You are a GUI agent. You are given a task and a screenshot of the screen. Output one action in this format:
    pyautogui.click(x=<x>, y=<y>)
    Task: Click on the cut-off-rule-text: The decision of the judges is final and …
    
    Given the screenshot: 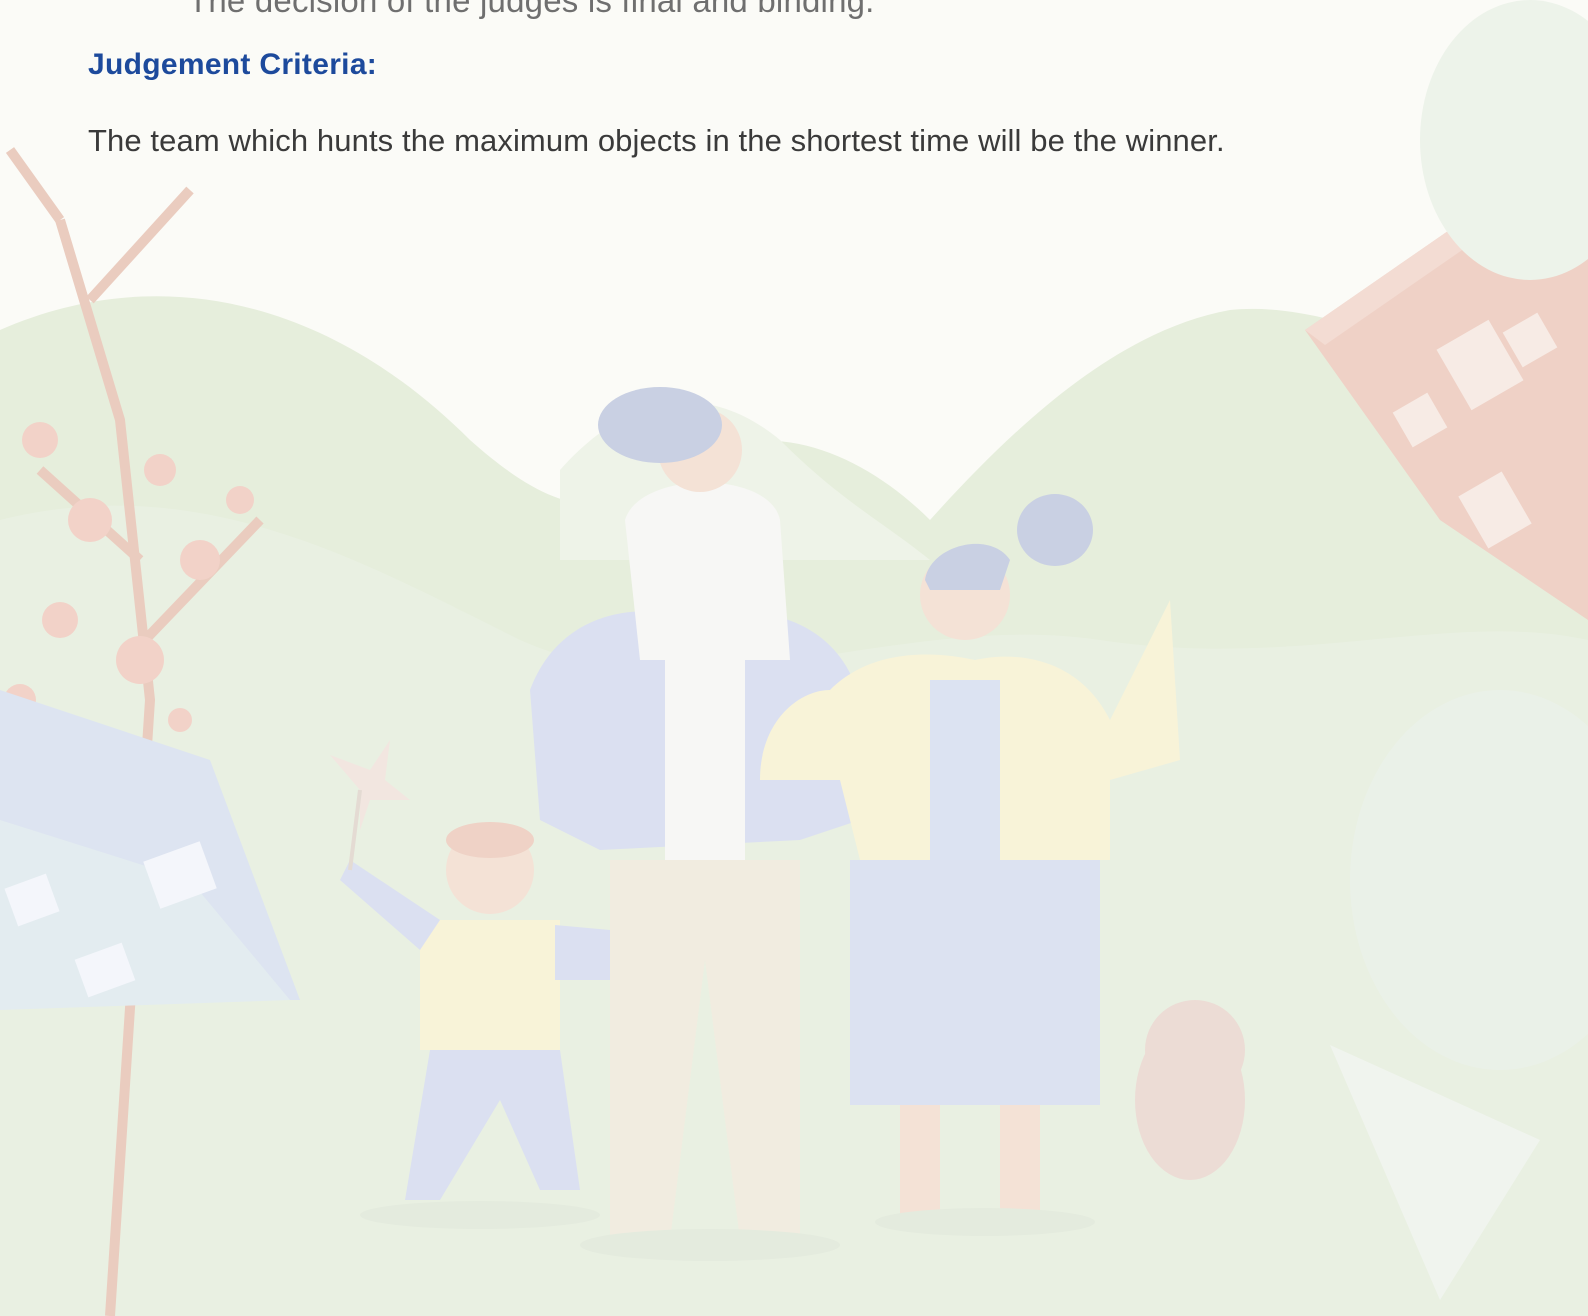 What is the action you would take?
    pyautogui.click(x=531, y=9)
    